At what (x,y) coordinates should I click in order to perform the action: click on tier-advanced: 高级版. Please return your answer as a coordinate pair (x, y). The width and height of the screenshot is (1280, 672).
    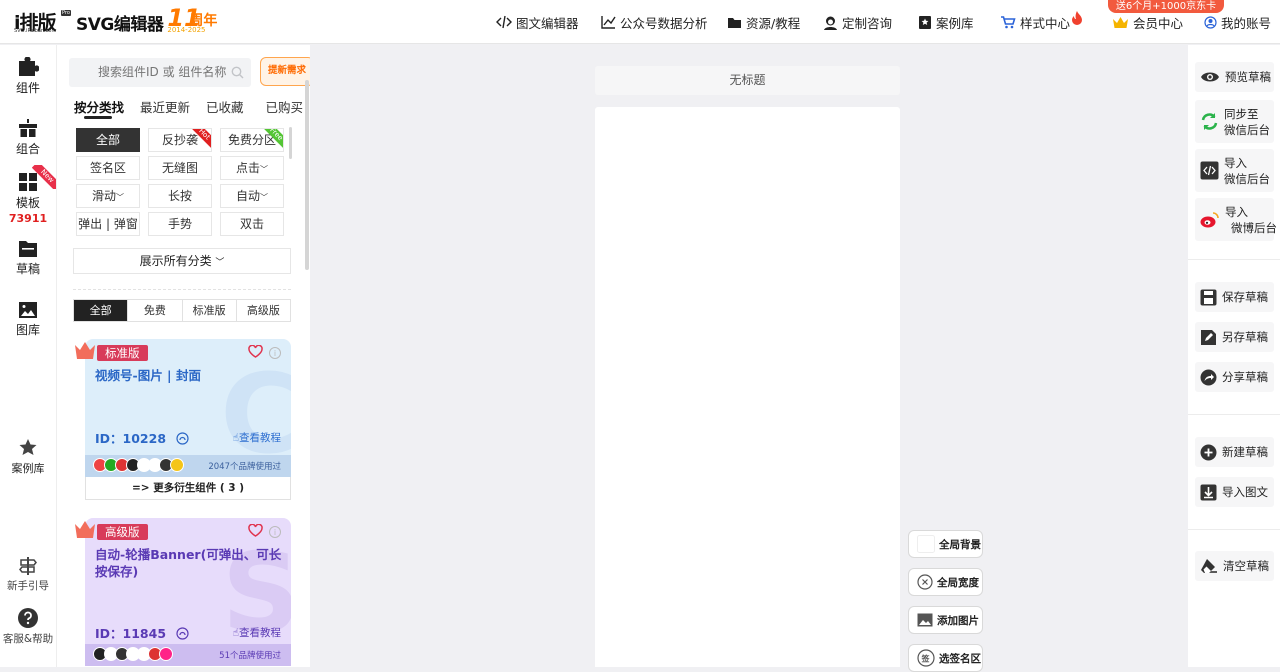
    Looking at the image, I should click on (263, 310).